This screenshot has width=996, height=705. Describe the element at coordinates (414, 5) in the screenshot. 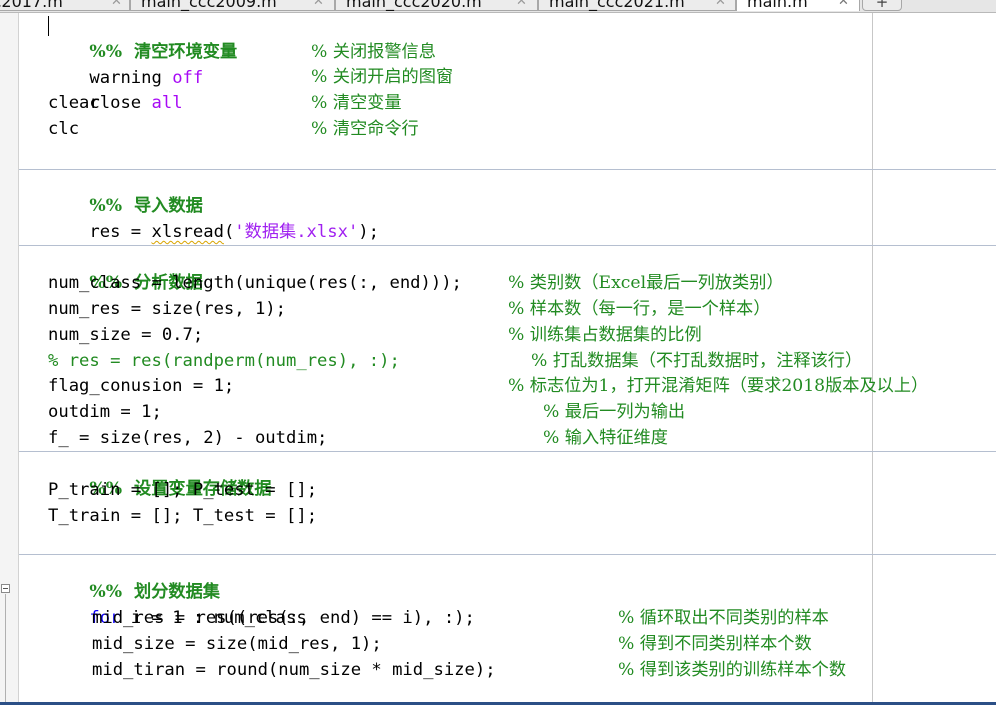

I see `tab-label: main_ccc2020.m` at that location.